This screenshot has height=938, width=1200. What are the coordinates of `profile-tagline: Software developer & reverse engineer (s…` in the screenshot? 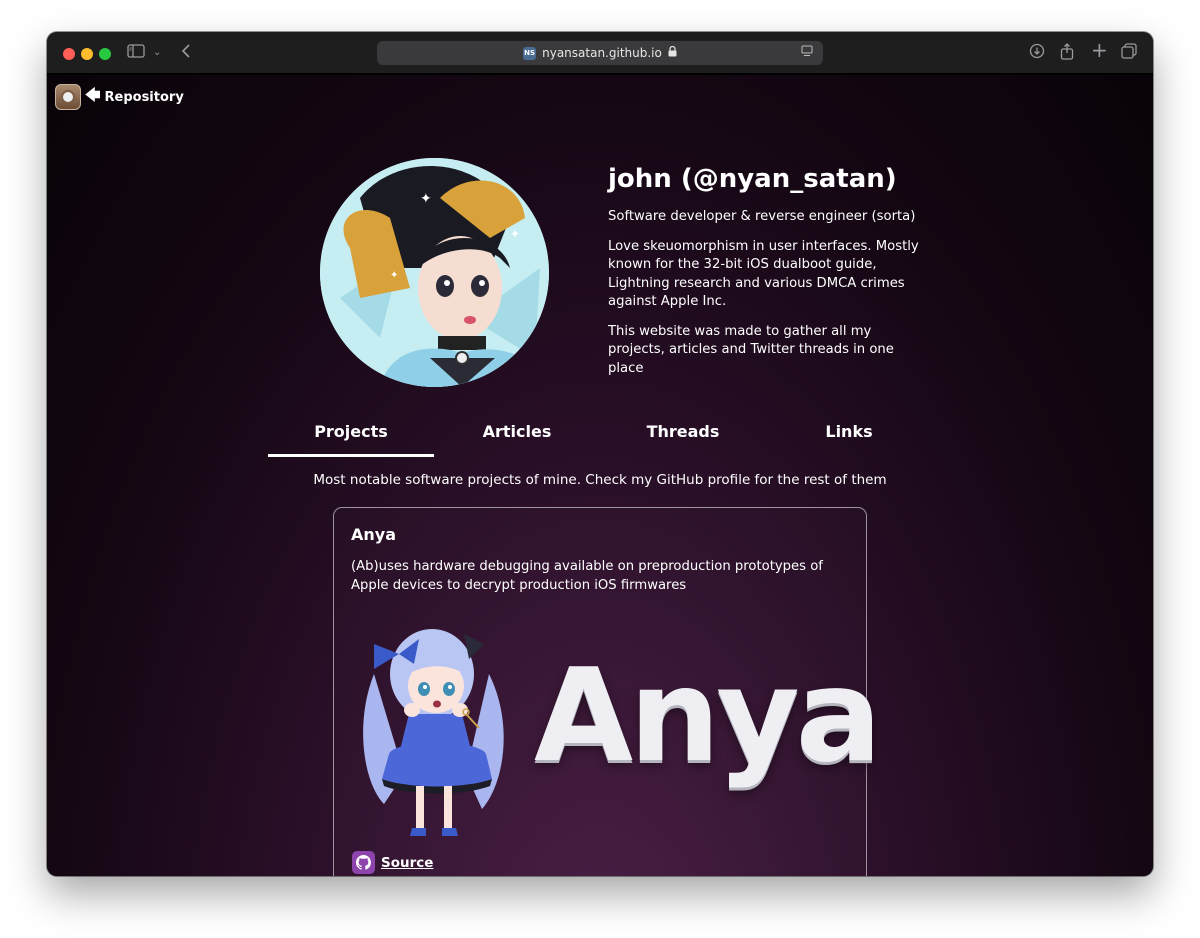 It's located at (762, 216).